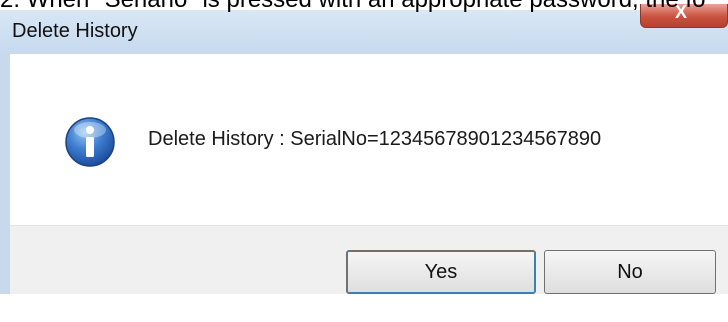  Describe the element at coordinates (75, 31) in the screenshot. I see `dialog-title: Delete History` at that location.